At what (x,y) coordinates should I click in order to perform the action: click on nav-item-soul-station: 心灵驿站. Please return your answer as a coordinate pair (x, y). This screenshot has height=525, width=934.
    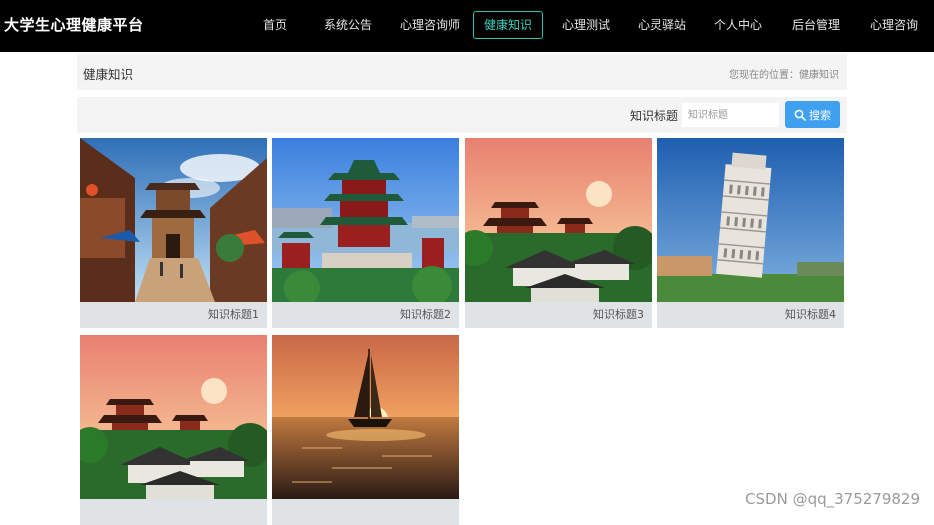
    Looking at the image, I should click on (662, 25).